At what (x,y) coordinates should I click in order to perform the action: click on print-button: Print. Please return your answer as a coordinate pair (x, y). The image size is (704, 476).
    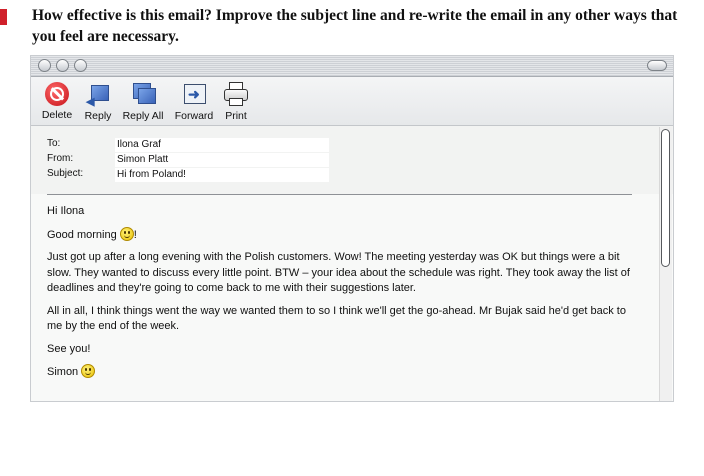
    Looking at the image, I should click on (236, 103).